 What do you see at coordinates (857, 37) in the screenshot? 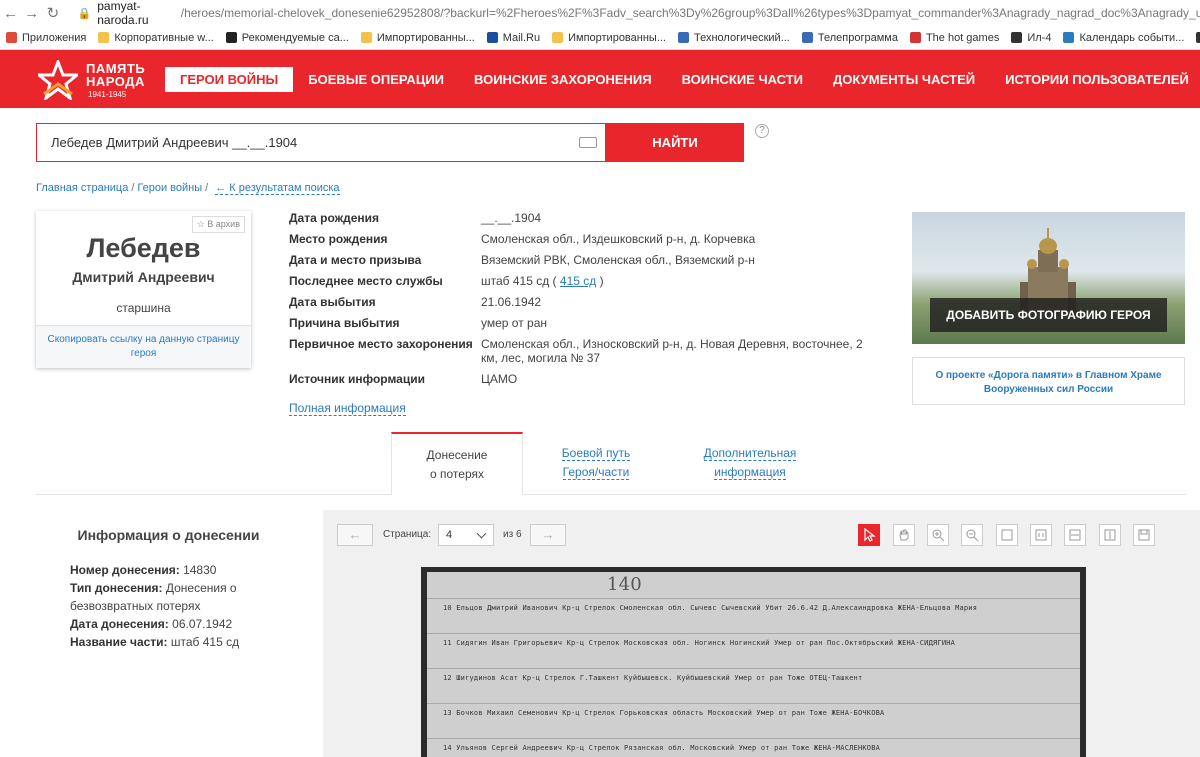
I see `bookmark-label: Телепрограмма` at bounding box center [857, 37].